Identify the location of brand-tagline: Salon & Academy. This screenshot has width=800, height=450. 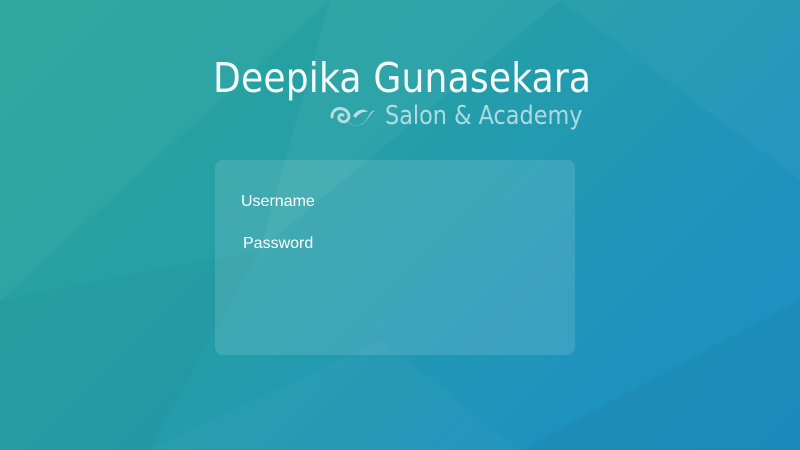
(484, 116).